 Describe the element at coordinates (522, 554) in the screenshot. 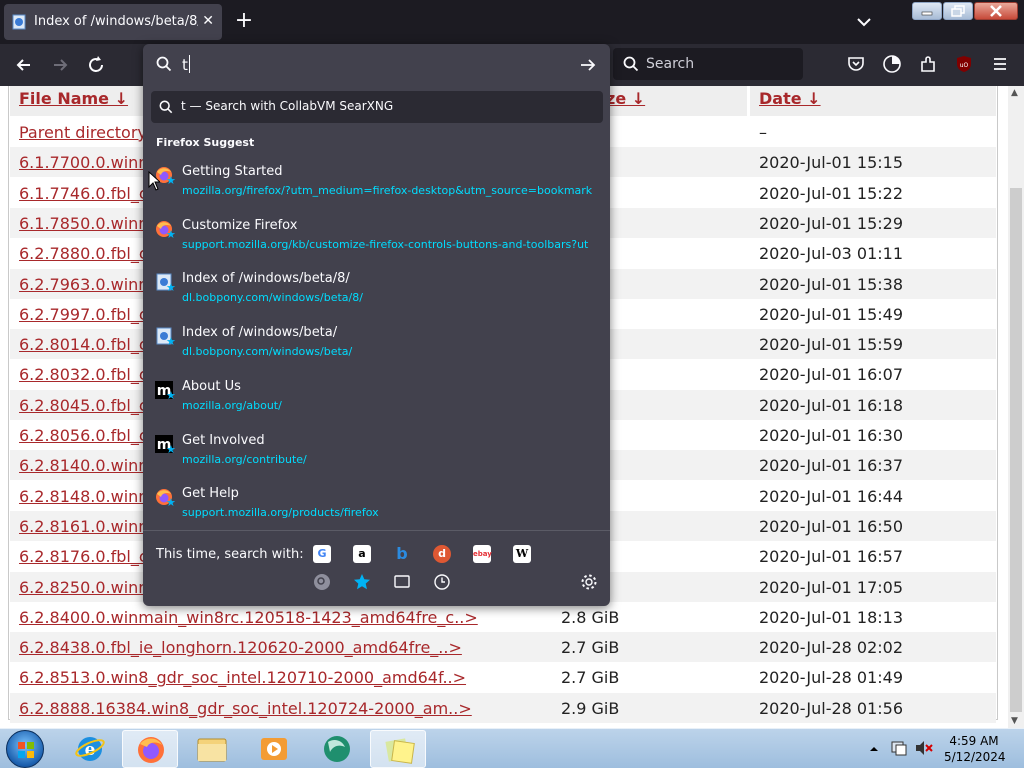

I see `wikipedia-engine-icon: W` at that location.